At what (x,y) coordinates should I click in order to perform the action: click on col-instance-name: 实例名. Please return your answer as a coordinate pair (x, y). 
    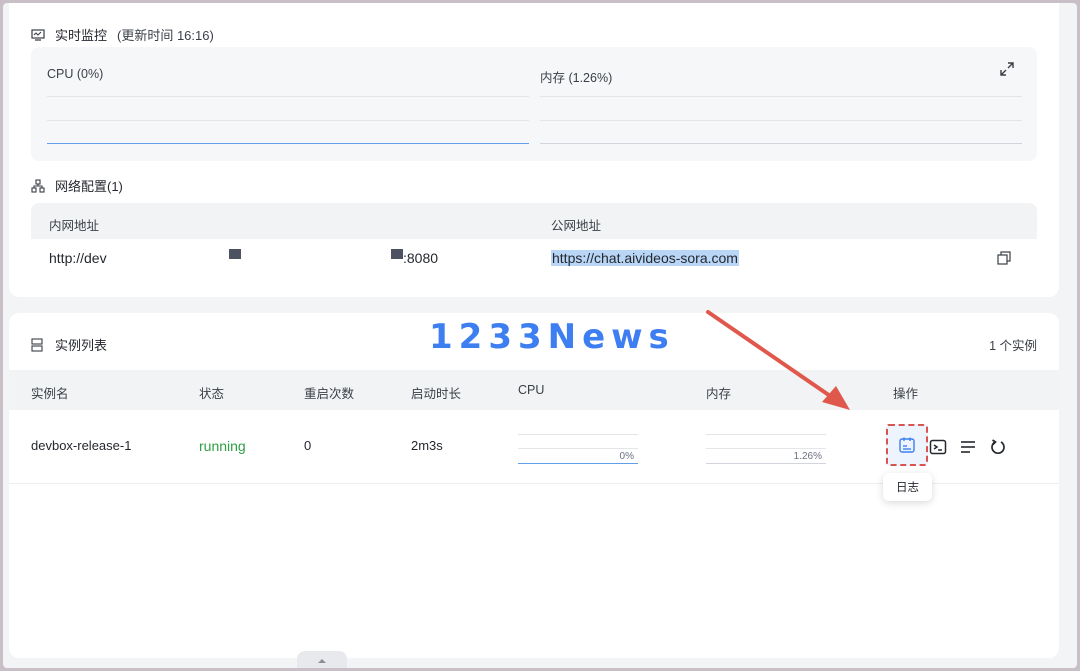
    Looking at the image, I should click on (50, 394).